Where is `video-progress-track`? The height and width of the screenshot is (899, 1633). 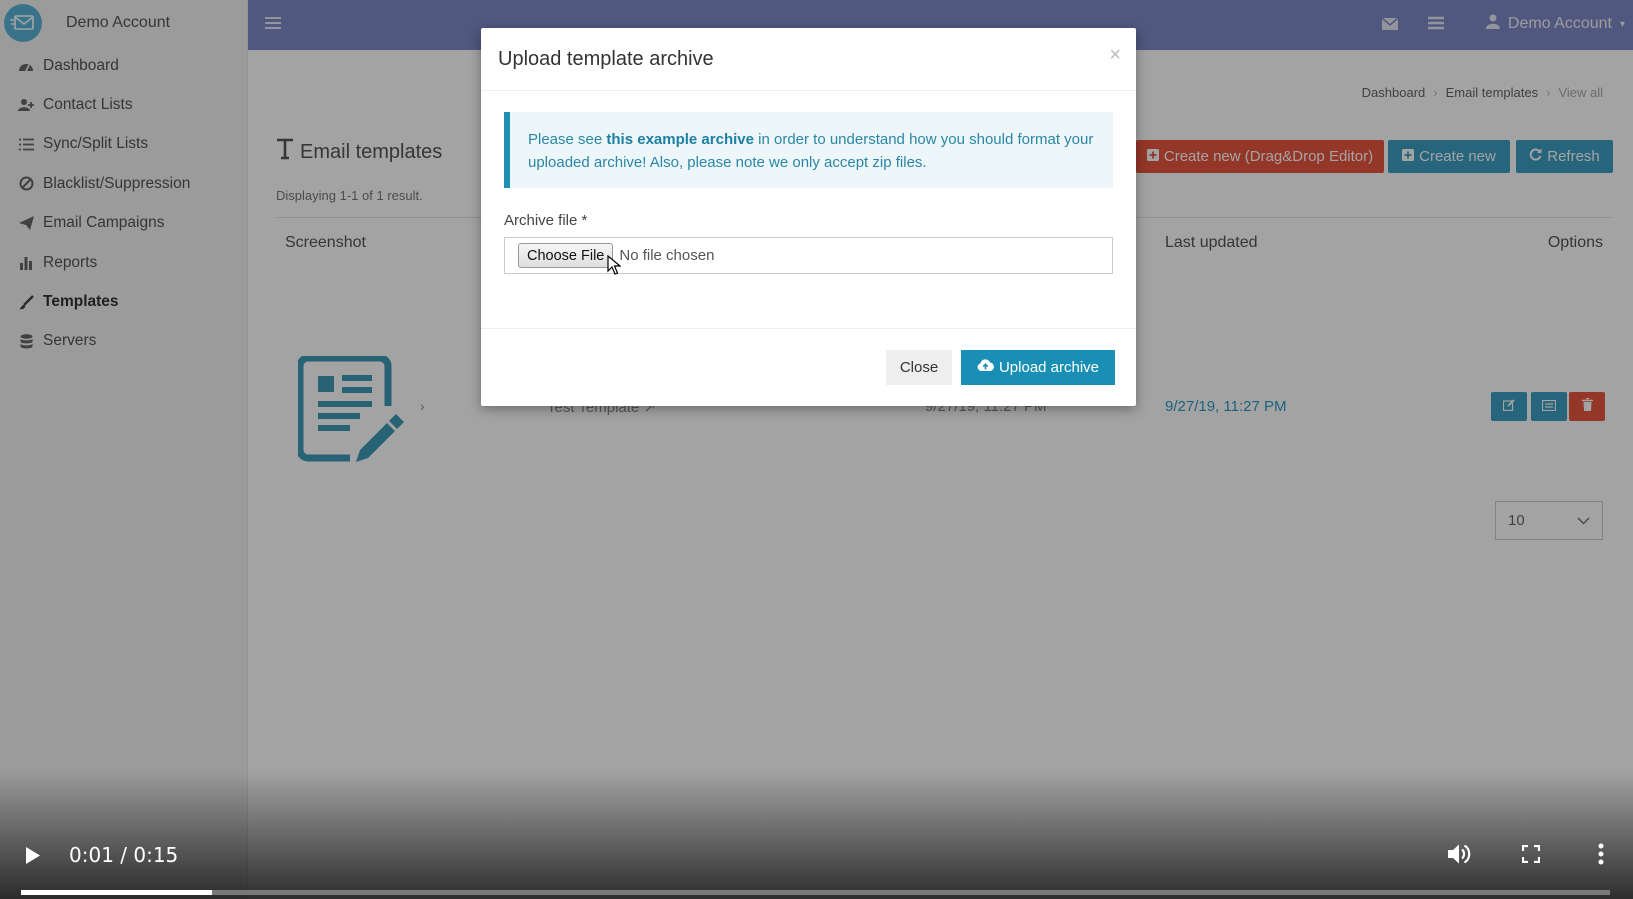
video-progress-track is located at coordinates (815, 892).